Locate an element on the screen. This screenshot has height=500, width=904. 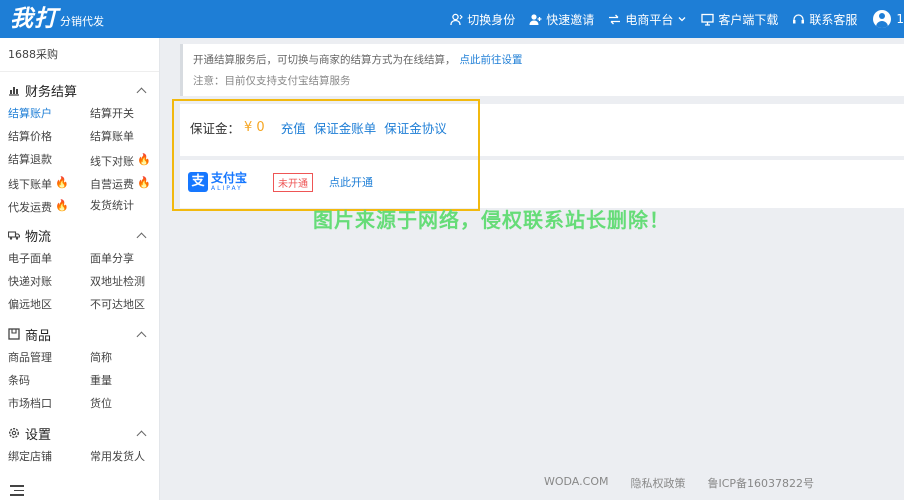
nav-label: 切换身份 is located at coordinates (491, 19).